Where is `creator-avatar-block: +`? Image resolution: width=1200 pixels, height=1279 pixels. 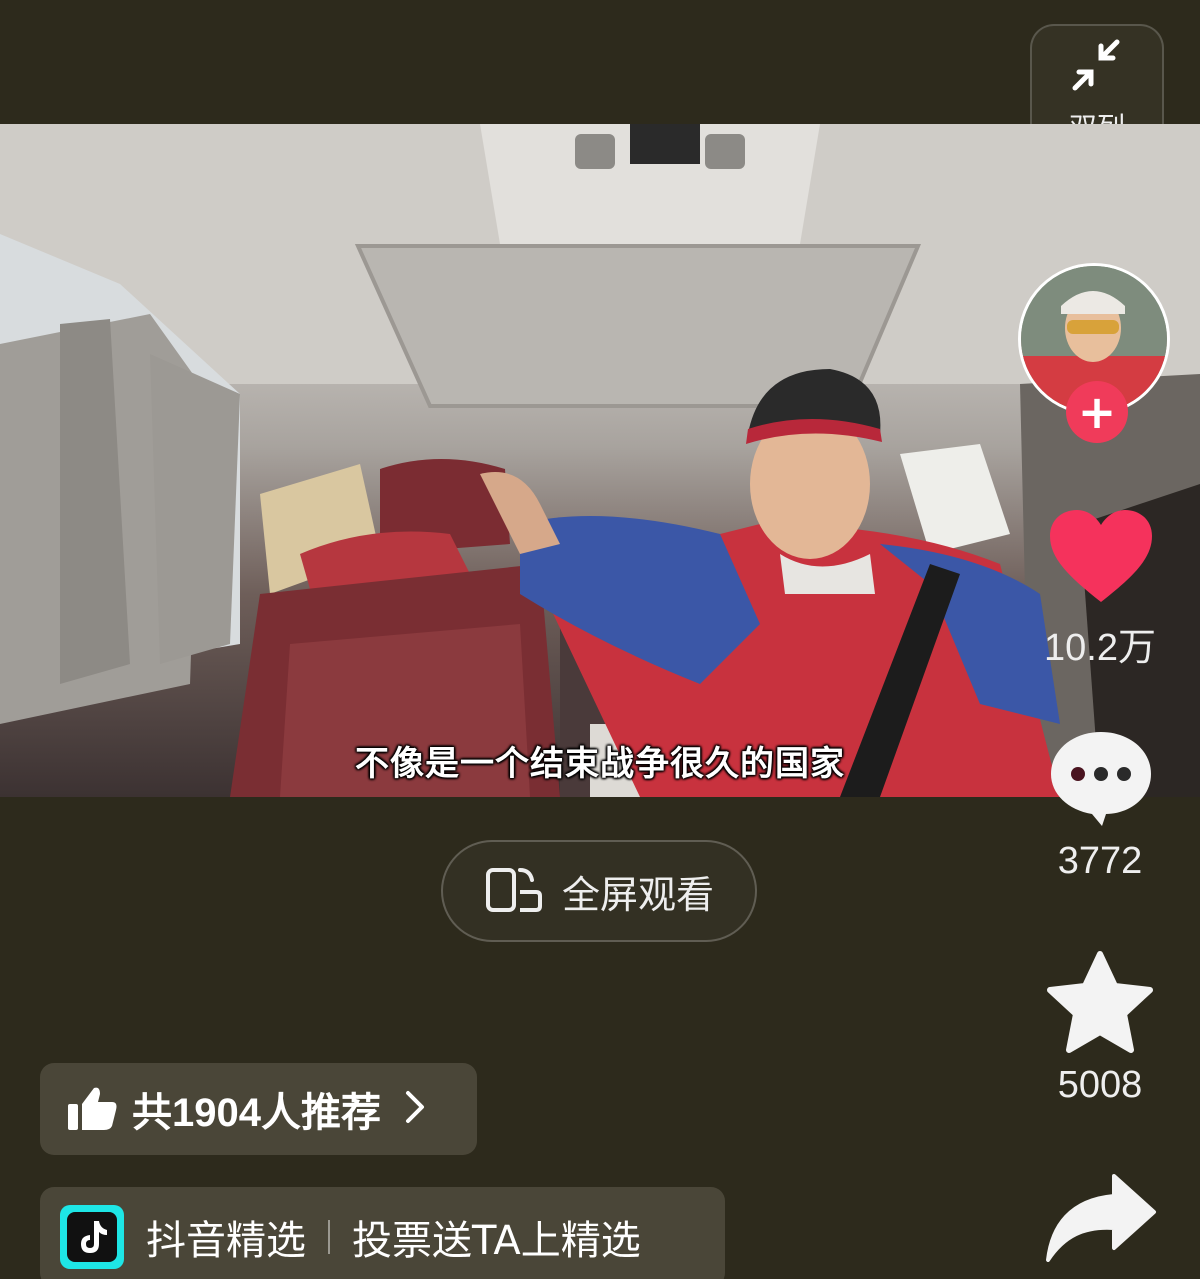 creator-avatar-block: + is located at coordinates (1097, 353).